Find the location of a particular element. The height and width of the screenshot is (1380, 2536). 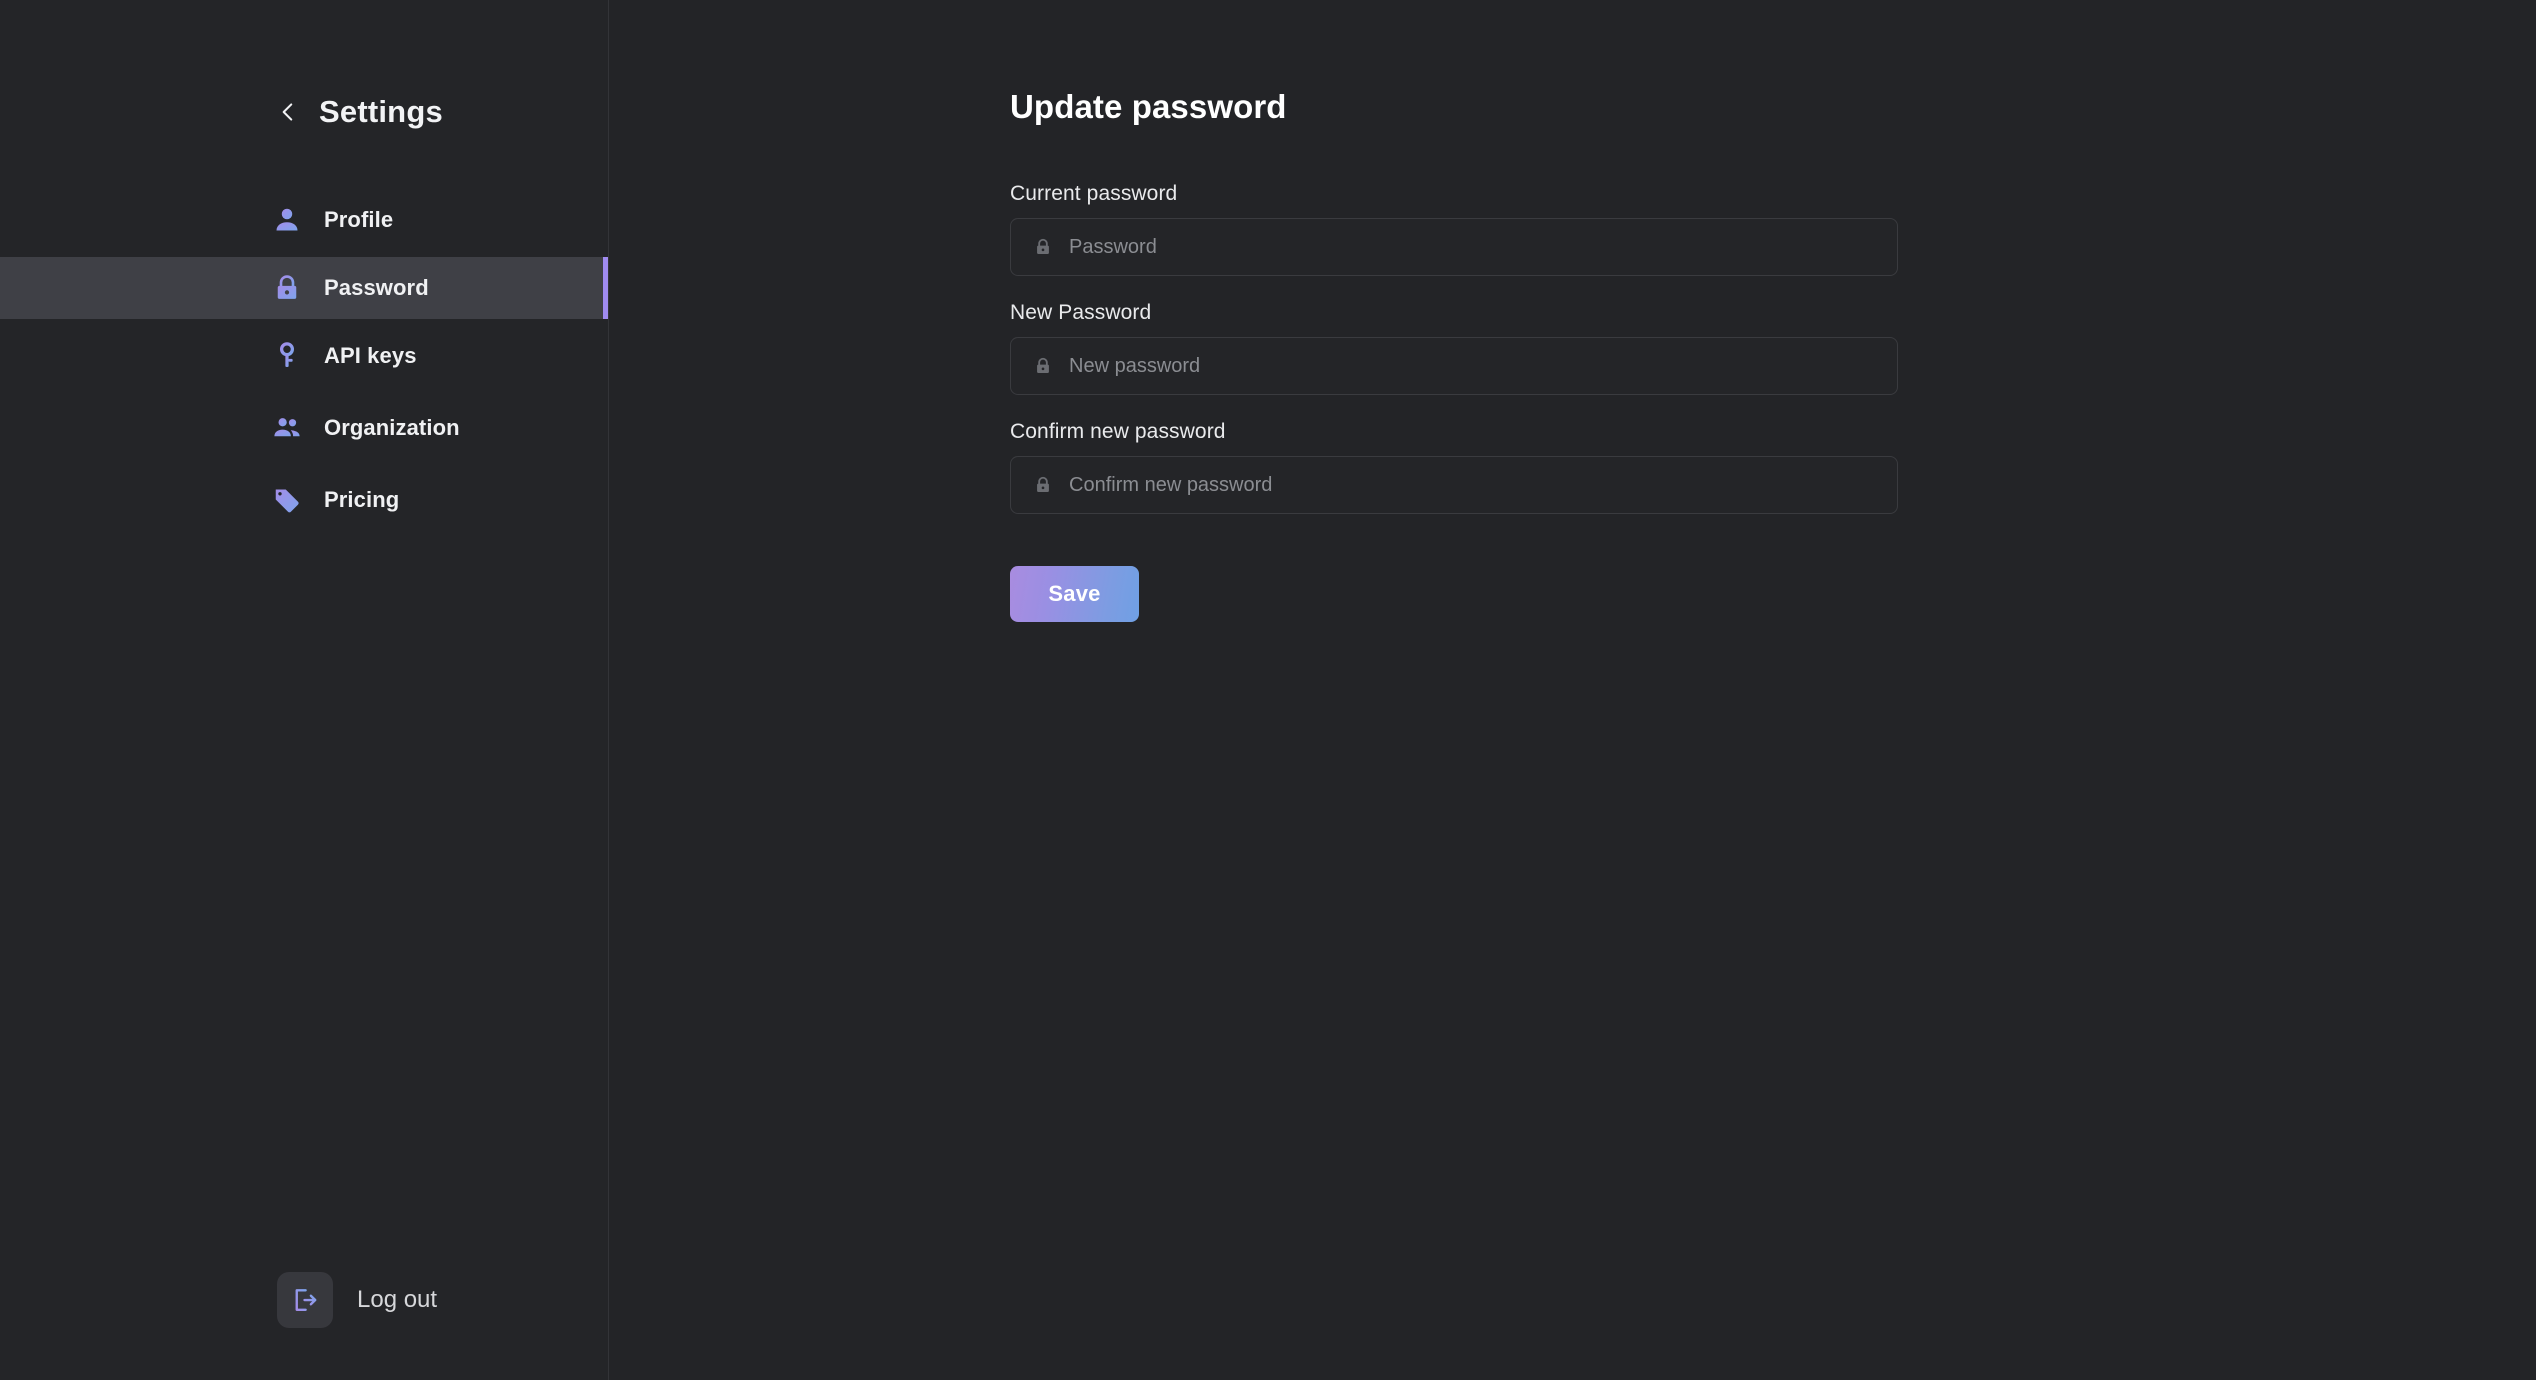

field-label: New Password is located at coordinates (1081, 312).